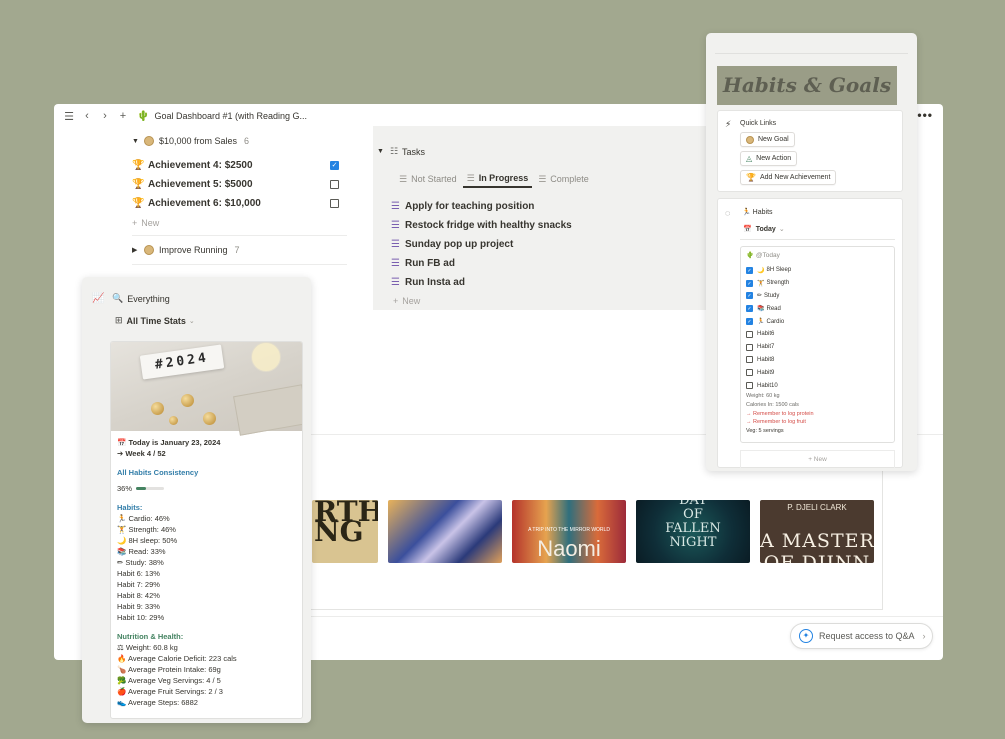 Image resolution: width=1005 pixels, height=739 pixels. Describe the element at coordinates (239, 165) in the screenshot. I see `achievement-row: 🏆 Achievement 4: $2500 ✓` at that location.